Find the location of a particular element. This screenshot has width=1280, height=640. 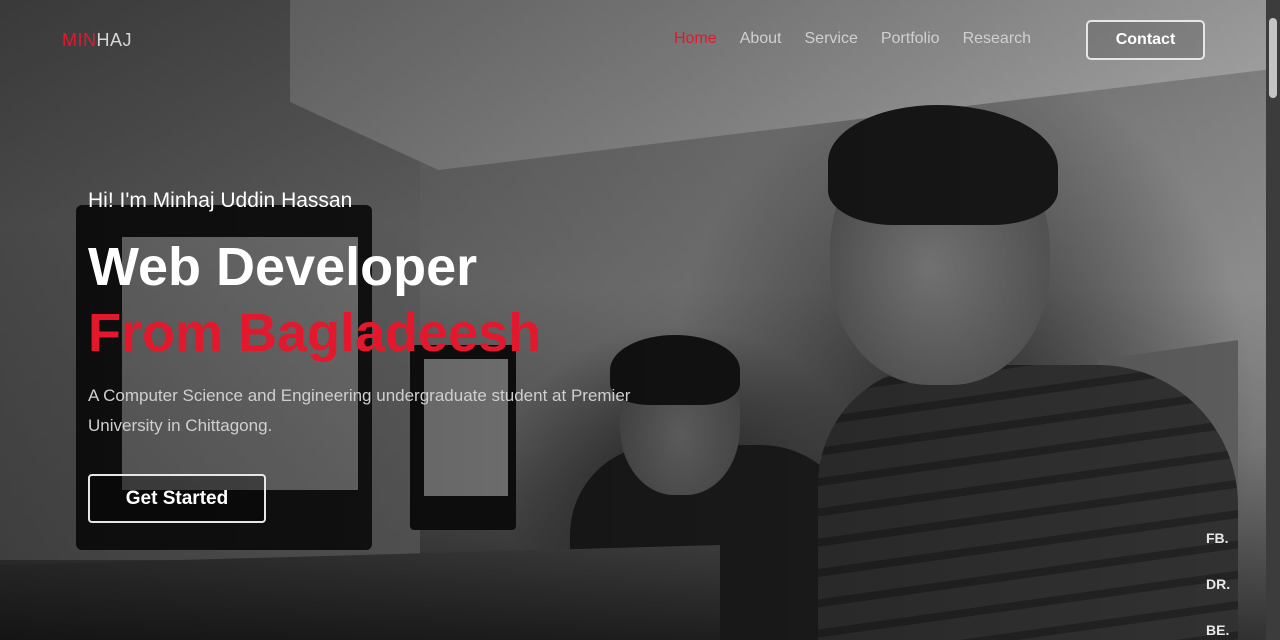

logo-text: HAJ is located at coordinates (114, 40).